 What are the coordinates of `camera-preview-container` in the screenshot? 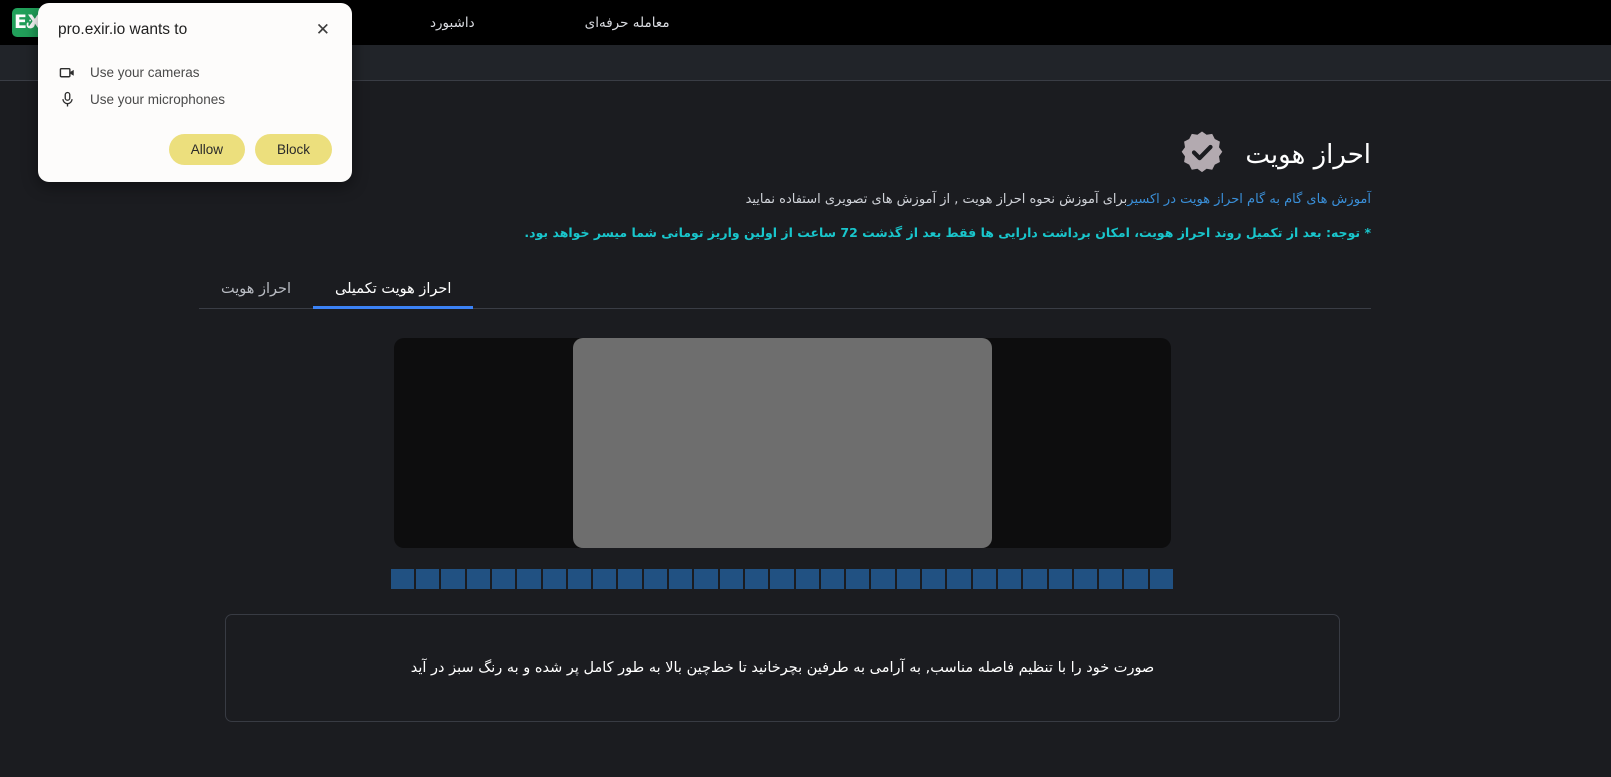 It's located at (782, 443).